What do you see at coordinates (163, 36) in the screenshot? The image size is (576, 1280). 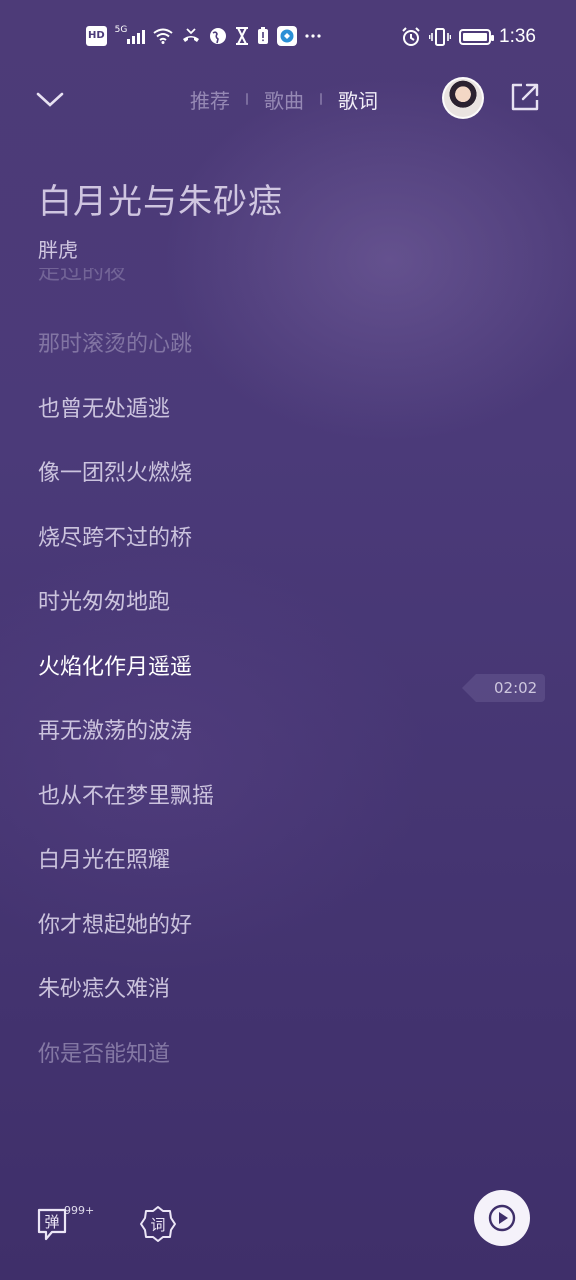 I see `wifi-icon` at bounding box center [163, 36].